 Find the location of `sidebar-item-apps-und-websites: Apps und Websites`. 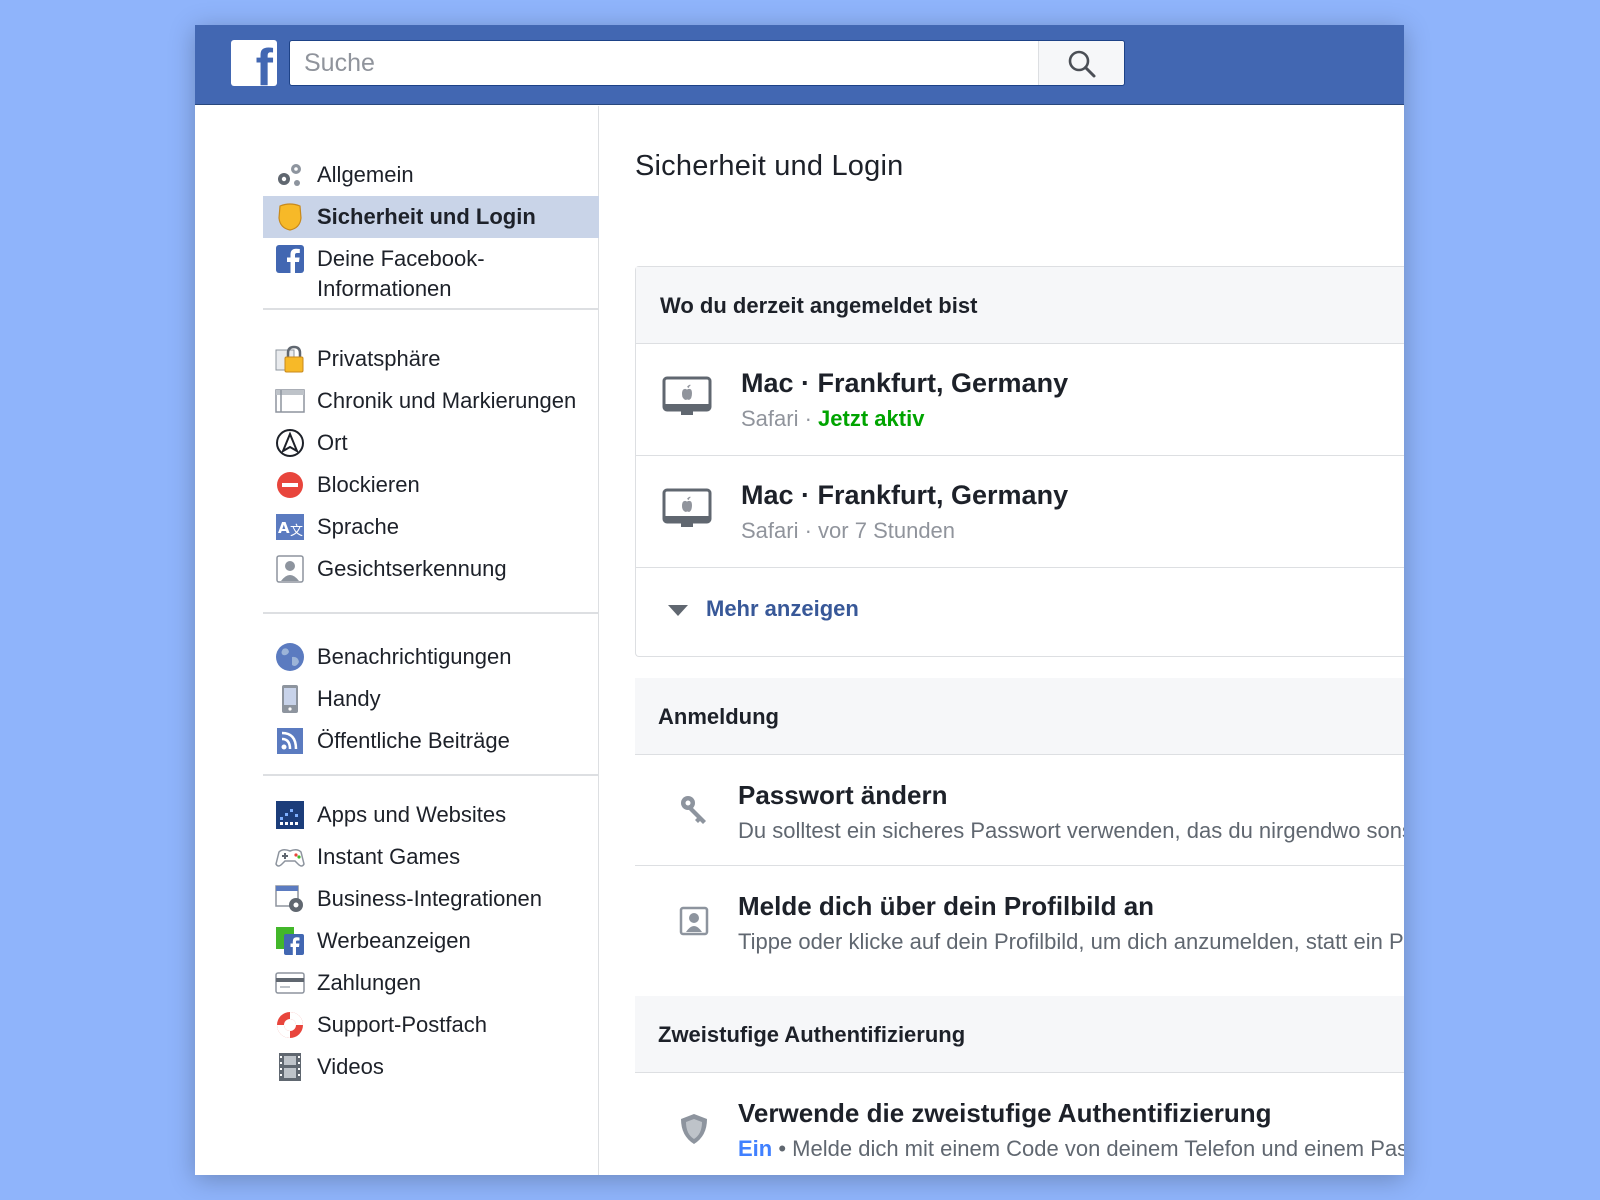

sidebar-item-apps-und-websites: Apps und Websites is located at coordinates (431, 815).